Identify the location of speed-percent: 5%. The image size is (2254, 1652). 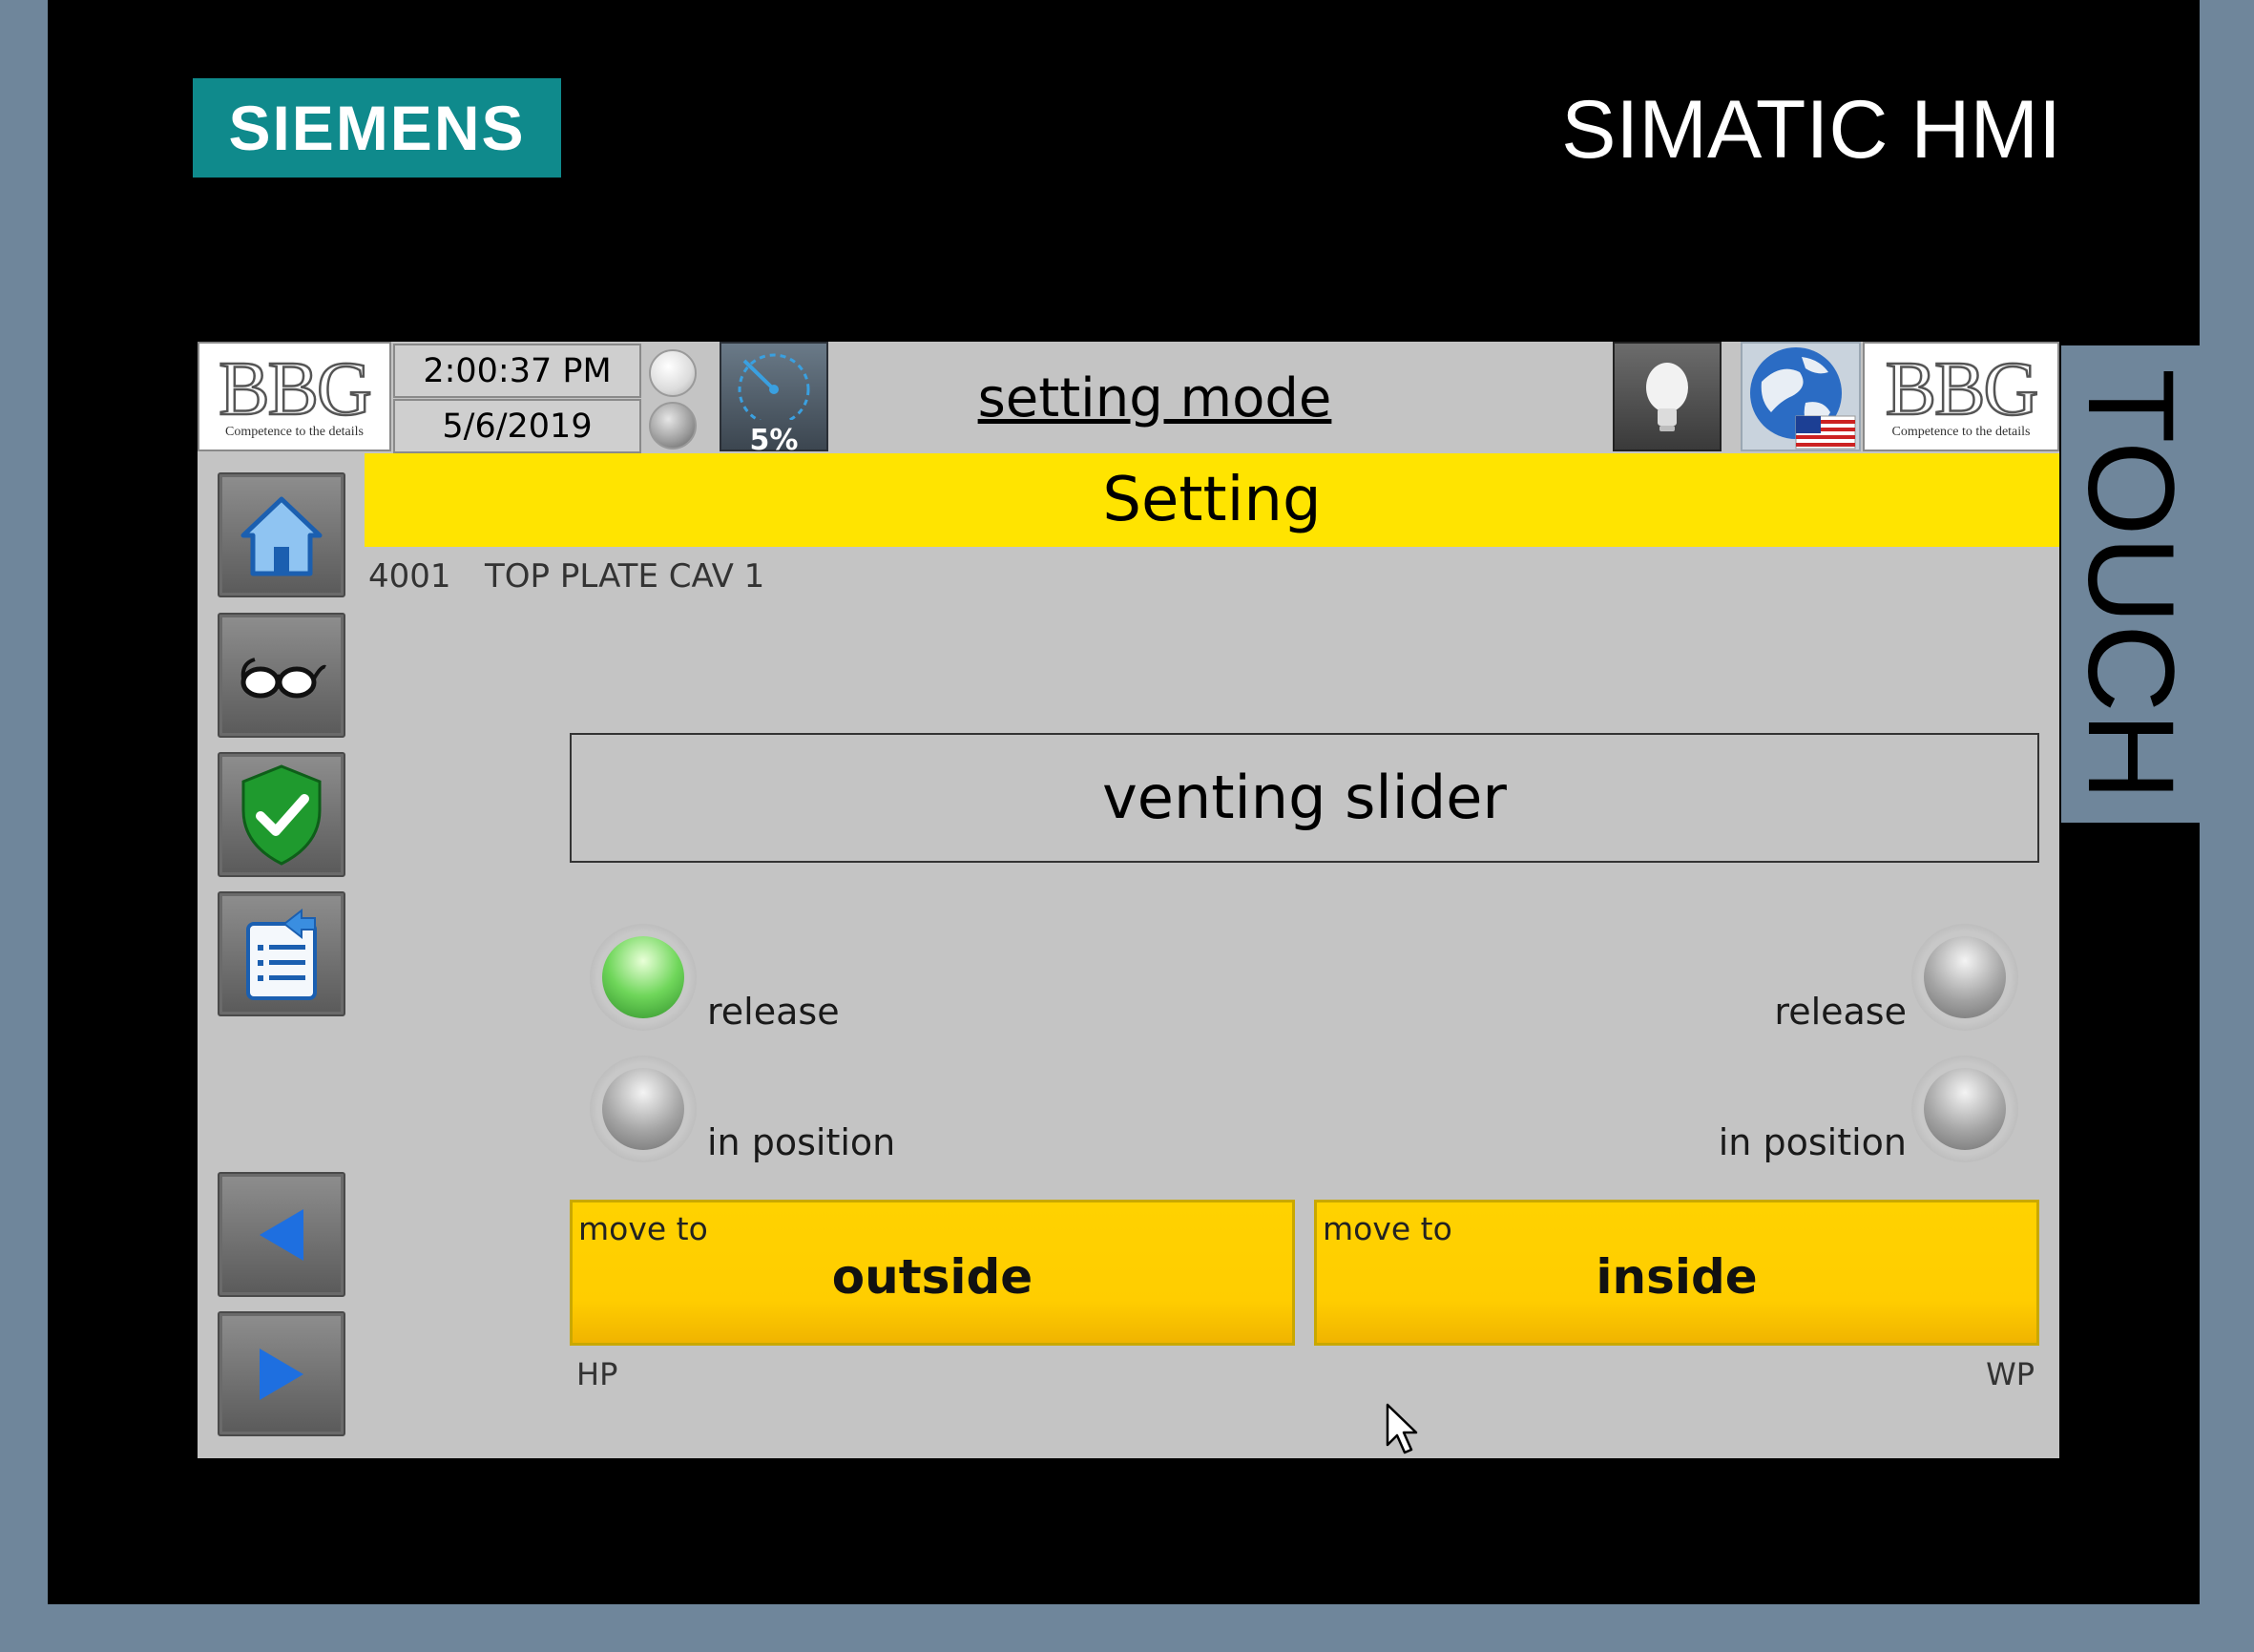
(774, 440).